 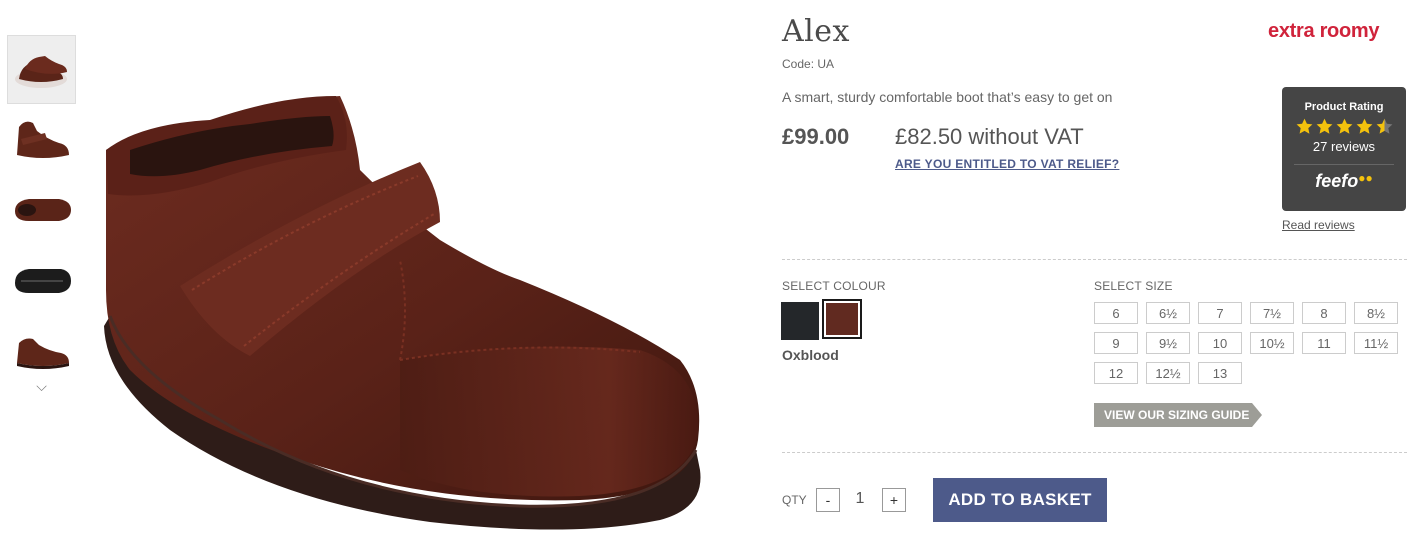 What do you see at coordinates (1220, 343) in the screenshot?
I see `size-option: 10` at bounding box center [1220, 343].